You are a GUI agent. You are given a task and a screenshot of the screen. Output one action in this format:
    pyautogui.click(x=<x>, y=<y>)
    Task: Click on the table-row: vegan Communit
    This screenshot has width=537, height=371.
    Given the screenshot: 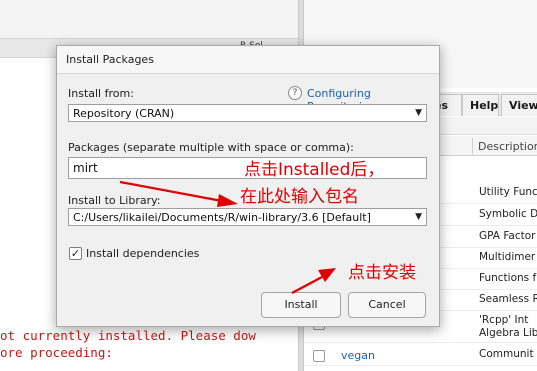 What is the action you would take?
    pyautogui.click(x=420, y=355)
    